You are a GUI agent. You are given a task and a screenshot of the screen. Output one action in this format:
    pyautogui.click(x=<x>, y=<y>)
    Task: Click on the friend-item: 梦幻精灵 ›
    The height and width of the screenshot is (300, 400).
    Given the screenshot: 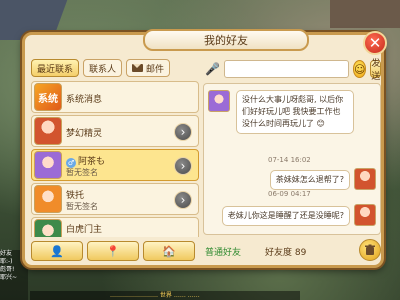 What is the action you would take?
    pyautogui.click(x=115, y=131)
    